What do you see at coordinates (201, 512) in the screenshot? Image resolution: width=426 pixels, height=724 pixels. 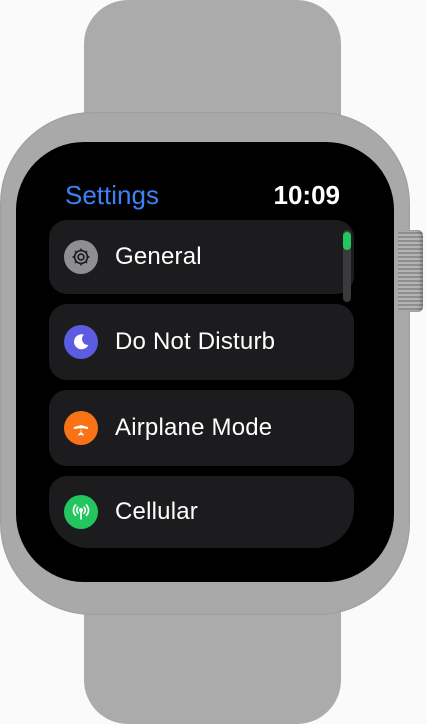 I see `settings-item-cellular: Cellular` at bounding box center [201, 512].